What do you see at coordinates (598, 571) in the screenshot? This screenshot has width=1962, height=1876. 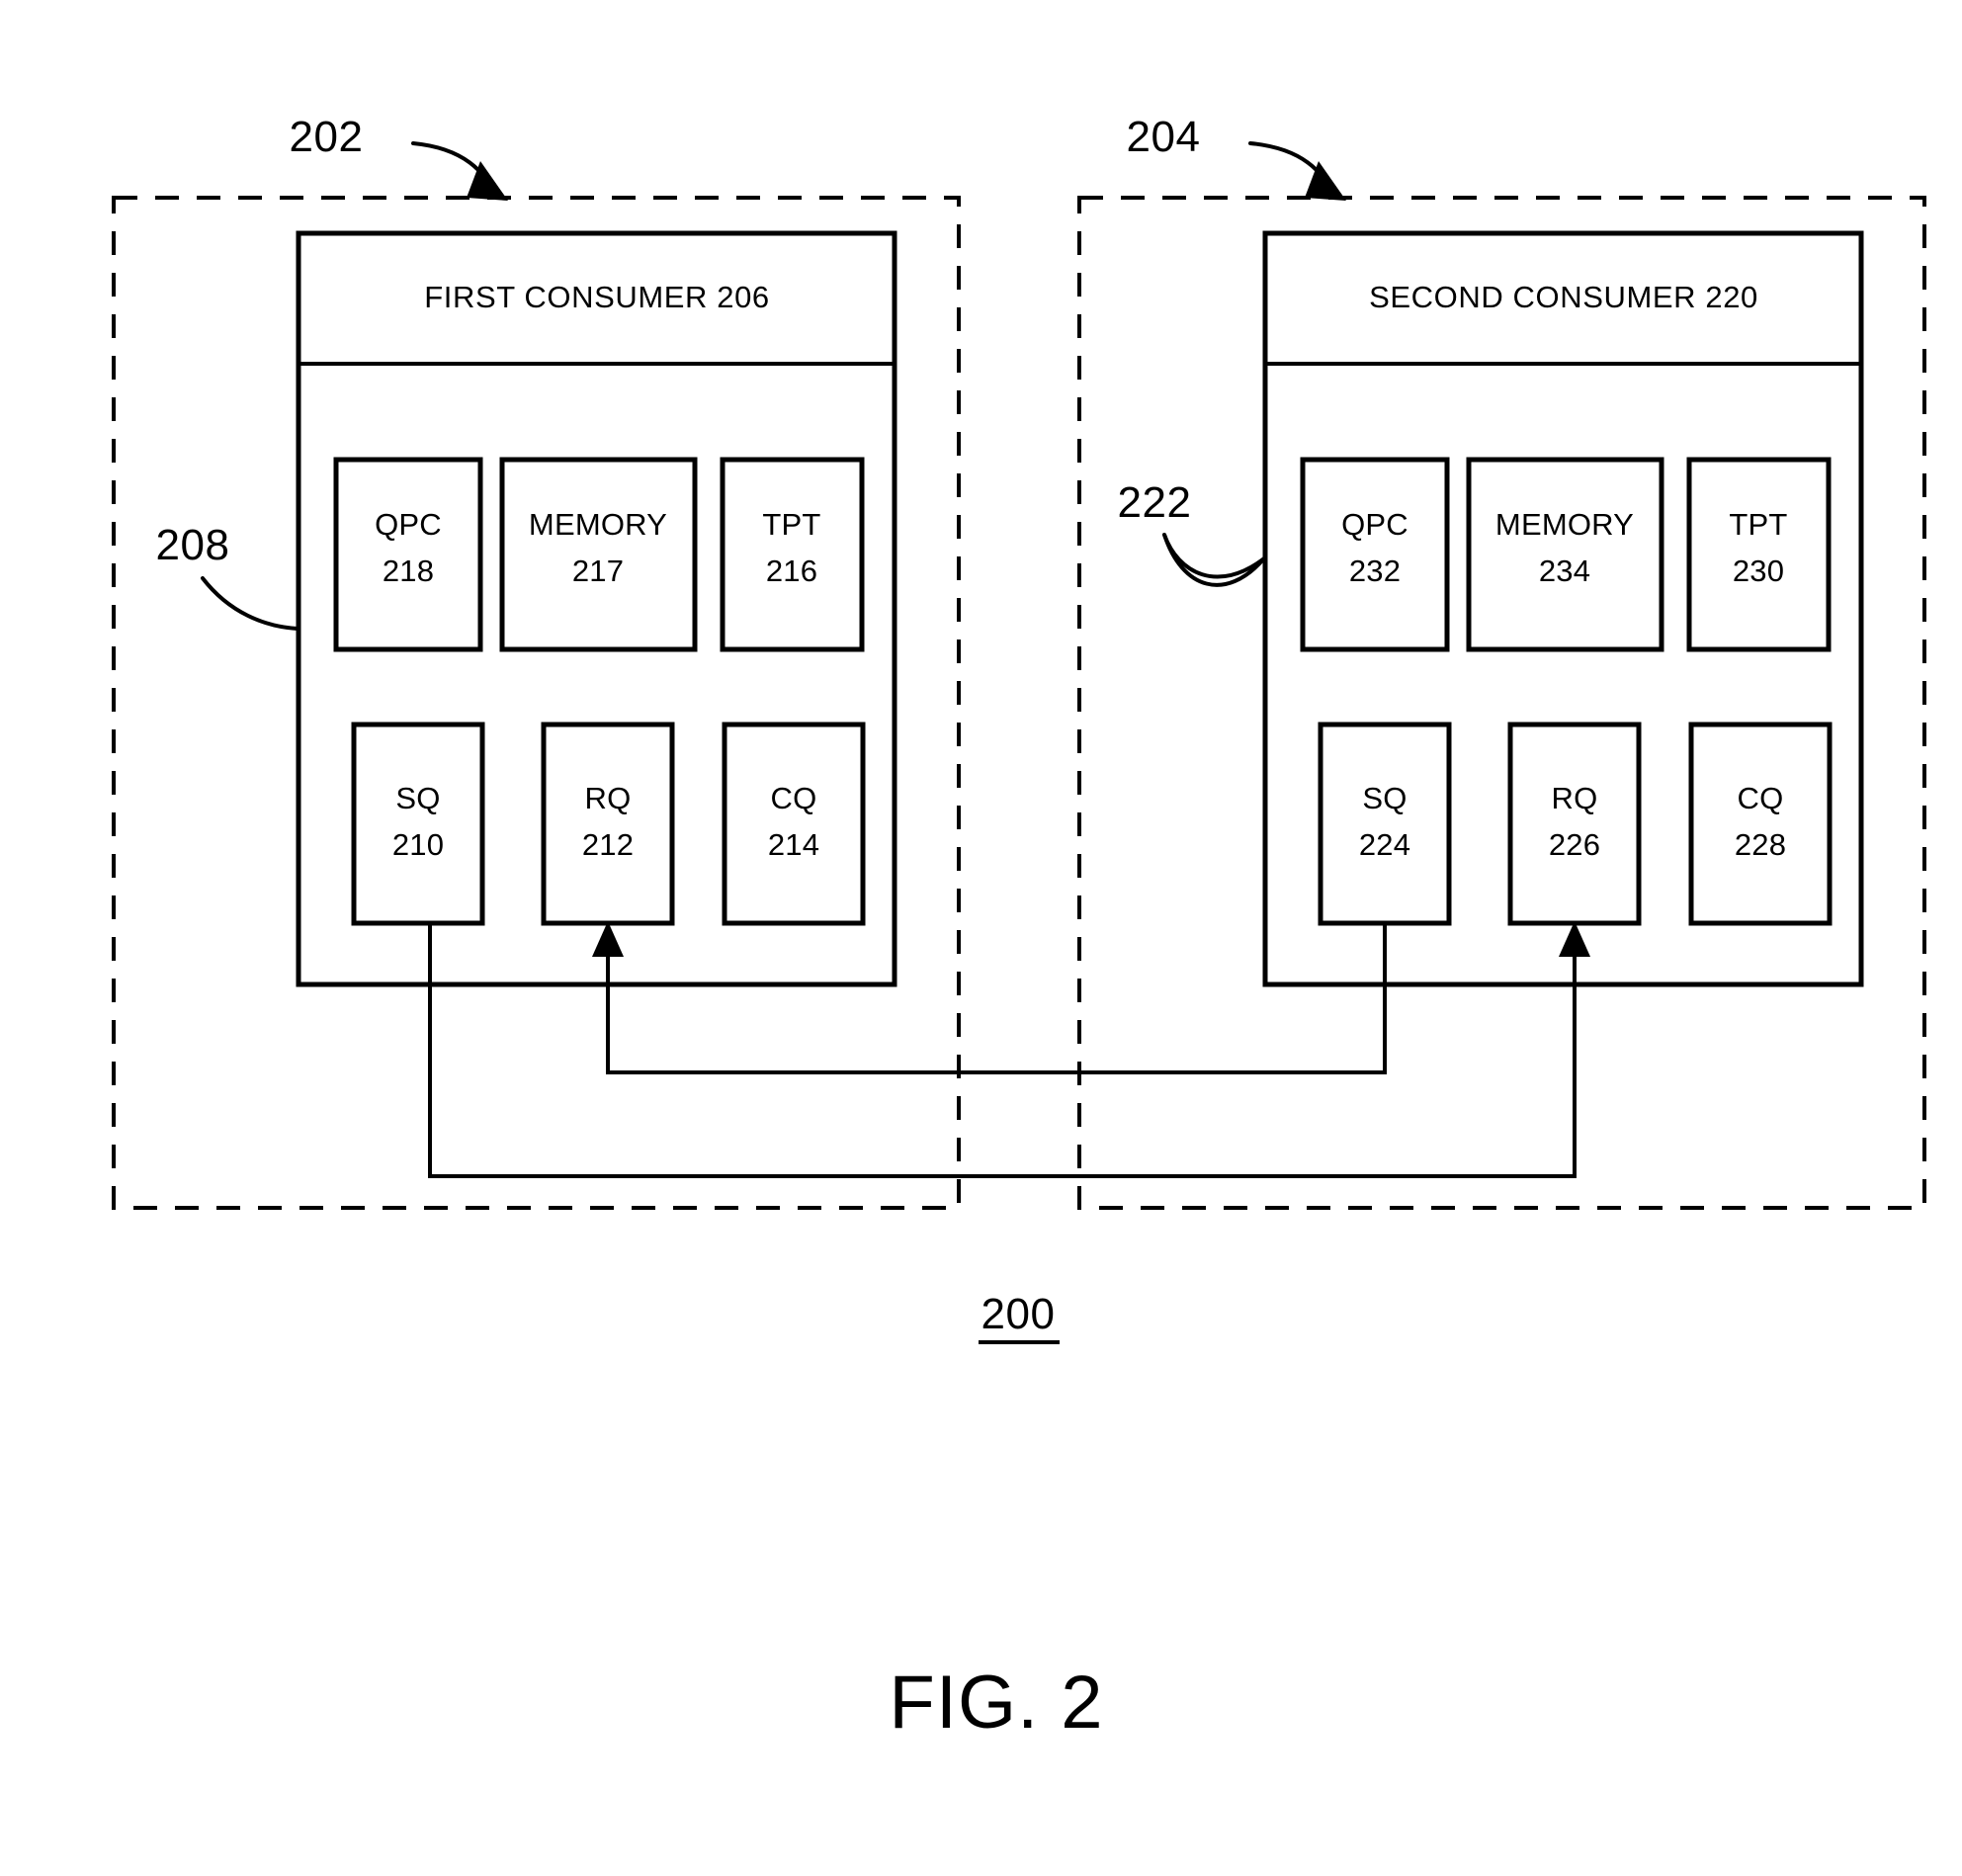 I see `component-number-memory-217: 217` at bounding box center [598, 571].